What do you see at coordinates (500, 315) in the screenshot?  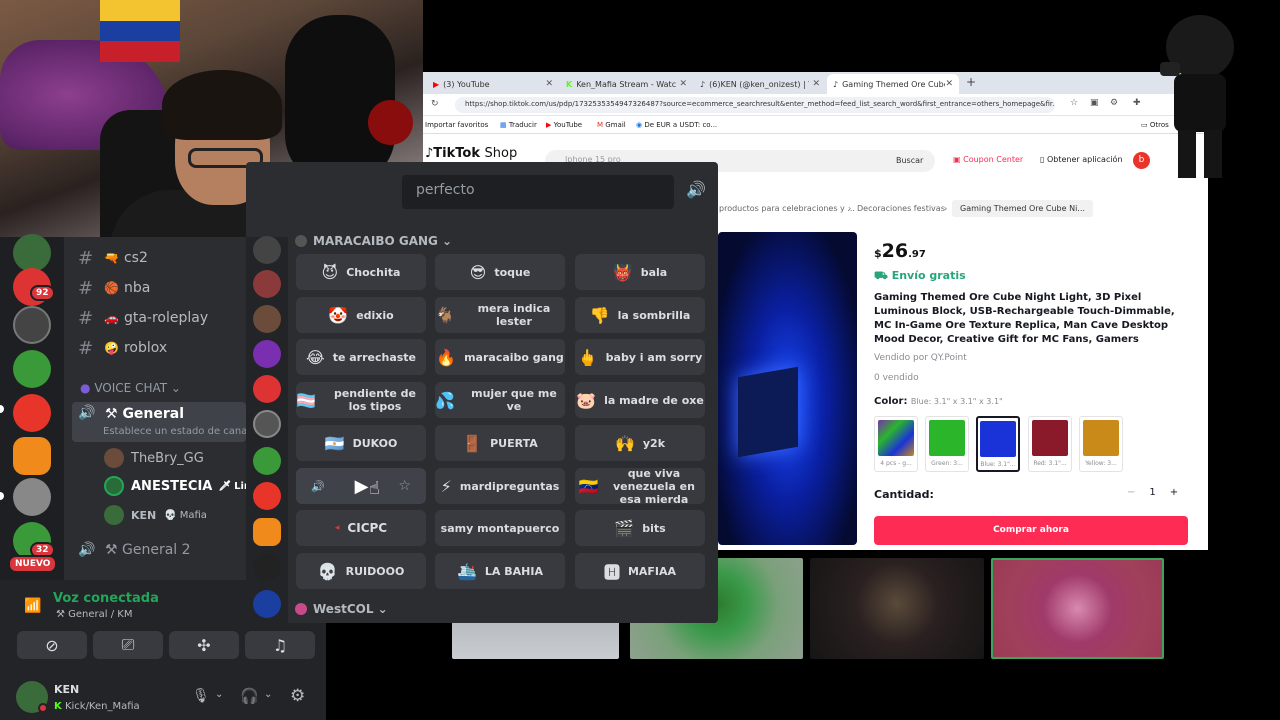 I see `sound-button: 🐐 mera indica lester` at bounding box center [500, 315].